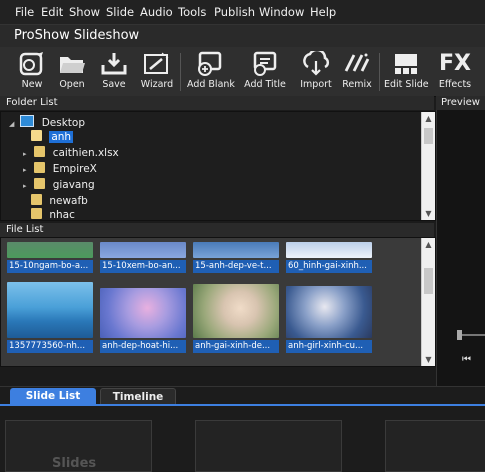  Describe the element at coordinates (138, 396) in the screenshot. I see `tab-timeline: Timeline` at that location.